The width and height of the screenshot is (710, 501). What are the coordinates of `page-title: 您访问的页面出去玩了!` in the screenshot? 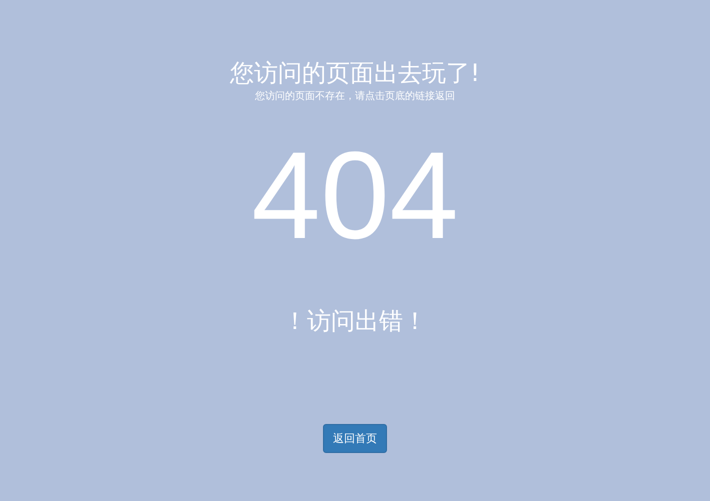 It's located at (355, 73).